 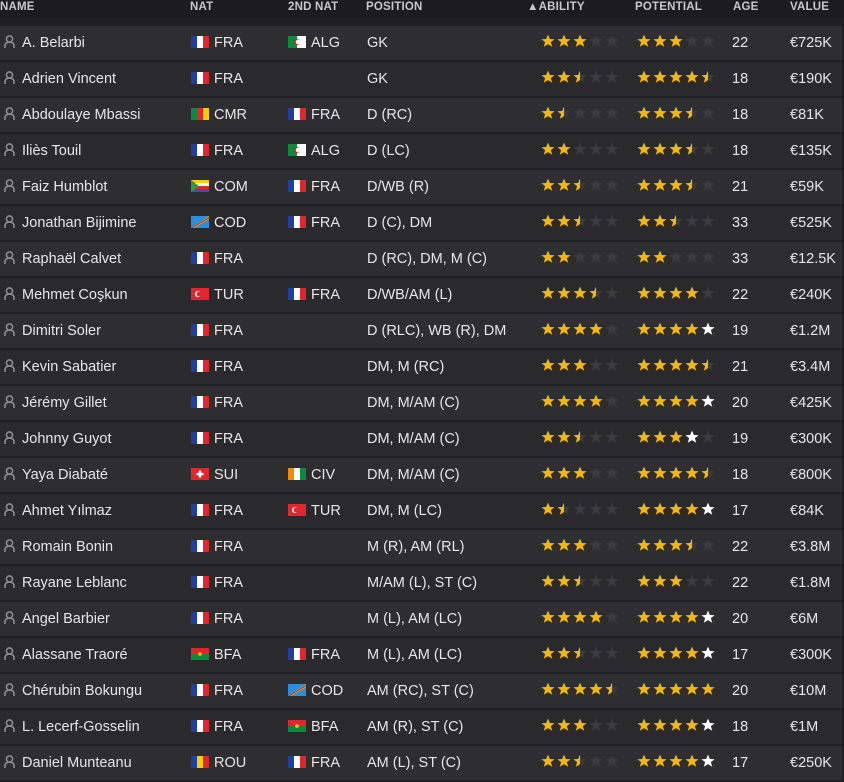 I want to click on player-name-cell: Mehmet Coşkun, so click(x=66, y=295).